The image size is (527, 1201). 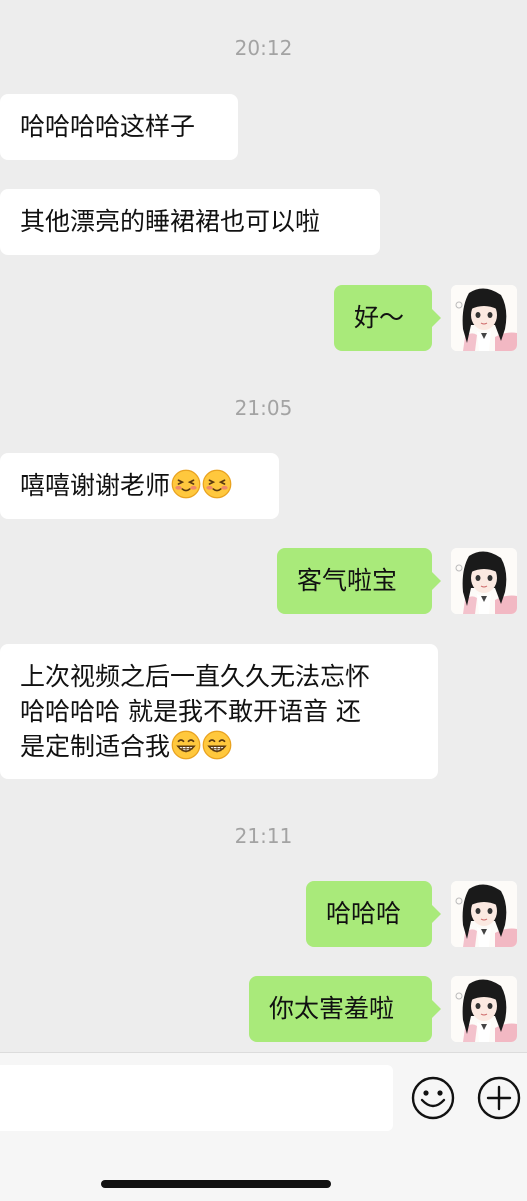 I want to click on incoming-message: 上次视频之后一直久久无法忘怀 哈哈哈哈 就是我不敢开语音 还 是定制适合我, so click(x=219, y=711).